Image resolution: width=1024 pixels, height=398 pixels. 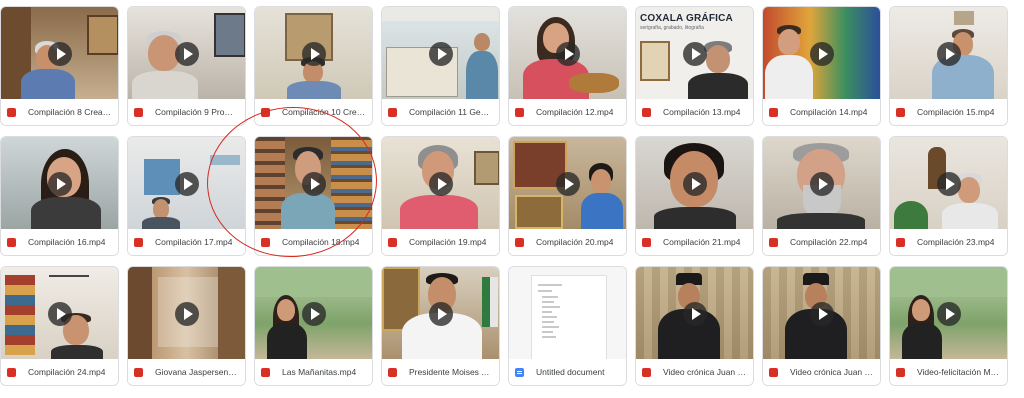 What do you see at coordinates (569, 318) in the screenshot?
I see `document-preview` at bounding box center [569, 318].